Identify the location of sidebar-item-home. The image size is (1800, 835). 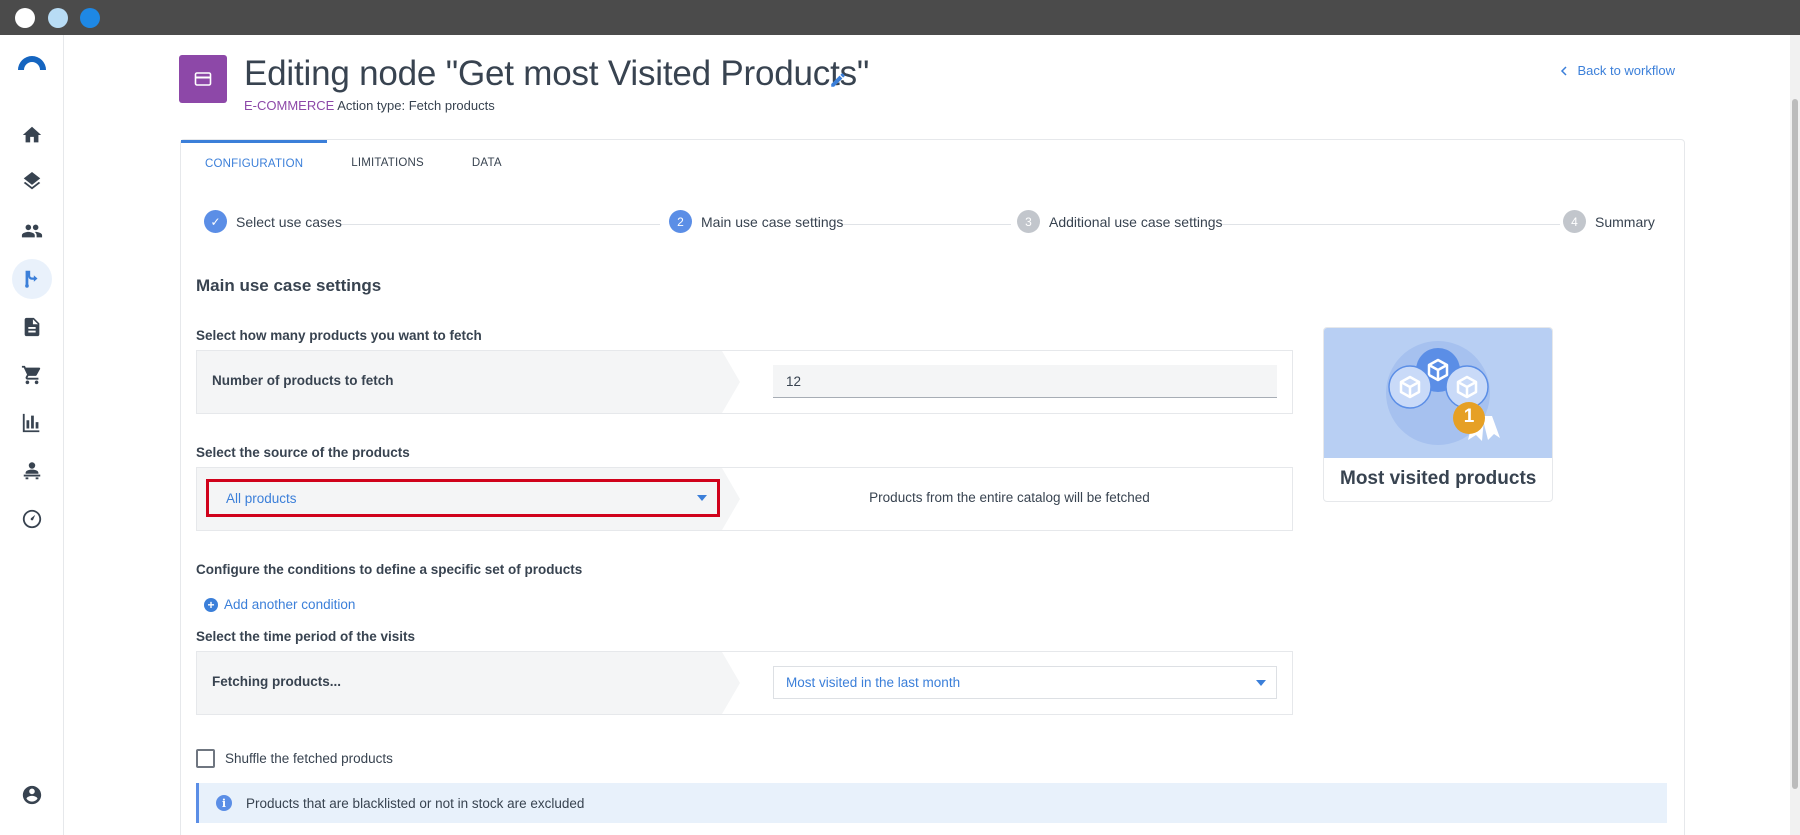
(32, 135).